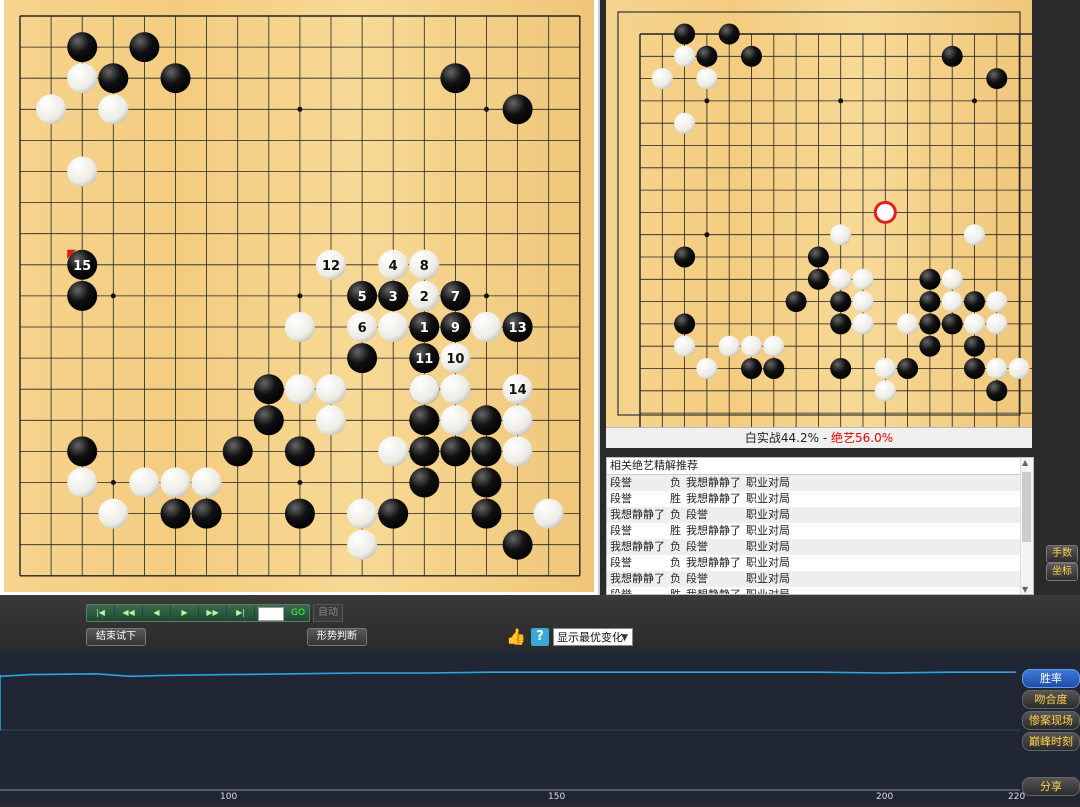  Describe the element at coordinates (1051, 678) in the screenshot. I see `tab-winrate: 胜率` at that location.